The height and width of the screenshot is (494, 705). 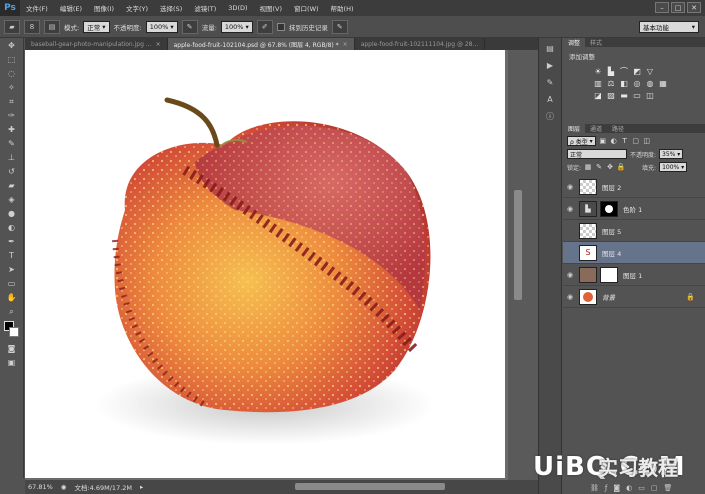 What do you see at coordinates (634, 253) in the screenshot?
I see `layer-row-selected: S 图层 4` at bounding box center [634, 253].